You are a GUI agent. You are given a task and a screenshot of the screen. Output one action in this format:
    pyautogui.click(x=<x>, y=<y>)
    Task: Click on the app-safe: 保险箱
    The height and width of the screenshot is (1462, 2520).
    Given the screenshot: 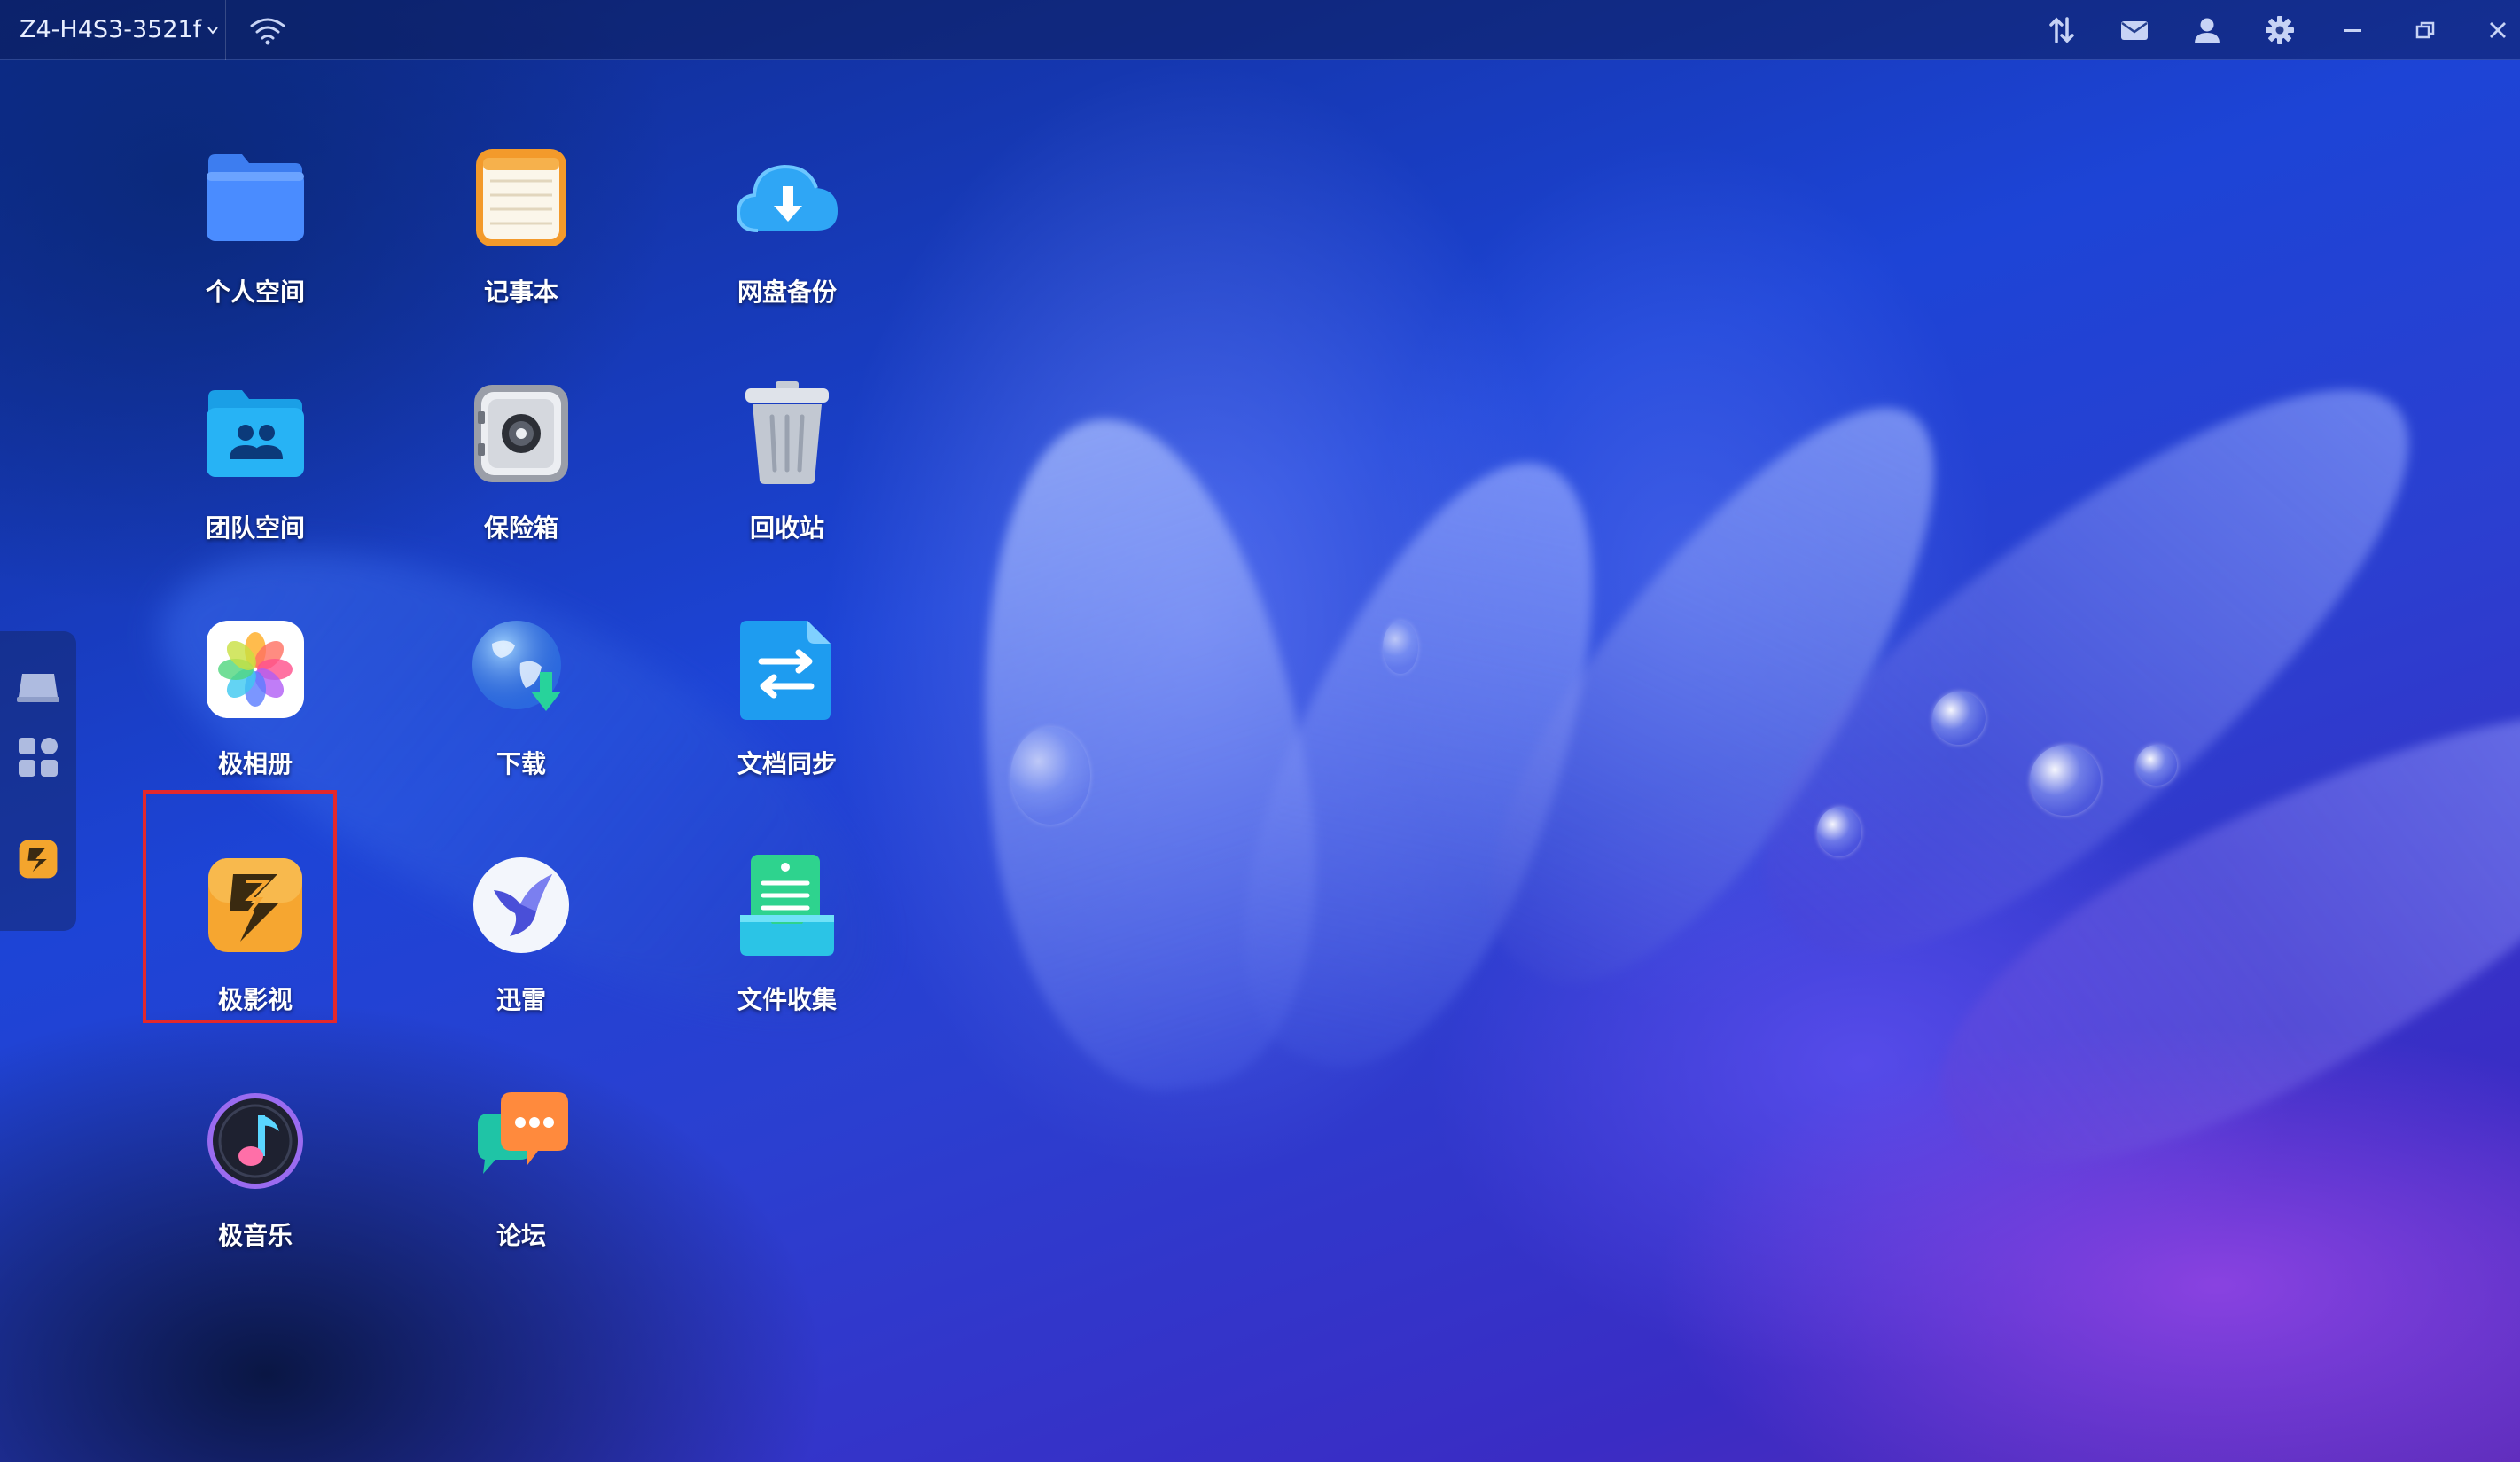 What is the action you would take?
    pyautogui.click(x=521, y=466)
    